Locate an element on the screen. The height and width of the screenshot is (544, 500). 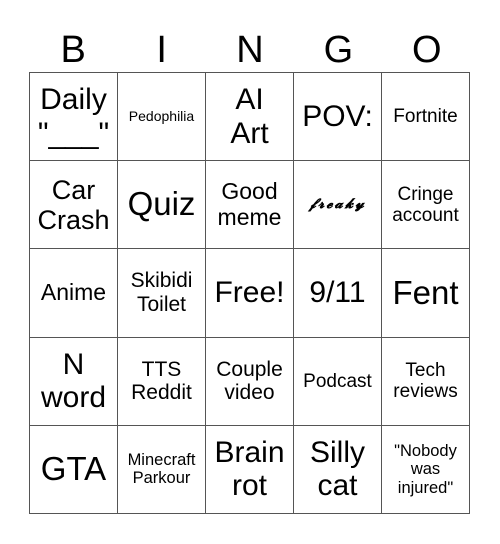
bingo-cell: Brain rot is located at coordinates (250, 469).